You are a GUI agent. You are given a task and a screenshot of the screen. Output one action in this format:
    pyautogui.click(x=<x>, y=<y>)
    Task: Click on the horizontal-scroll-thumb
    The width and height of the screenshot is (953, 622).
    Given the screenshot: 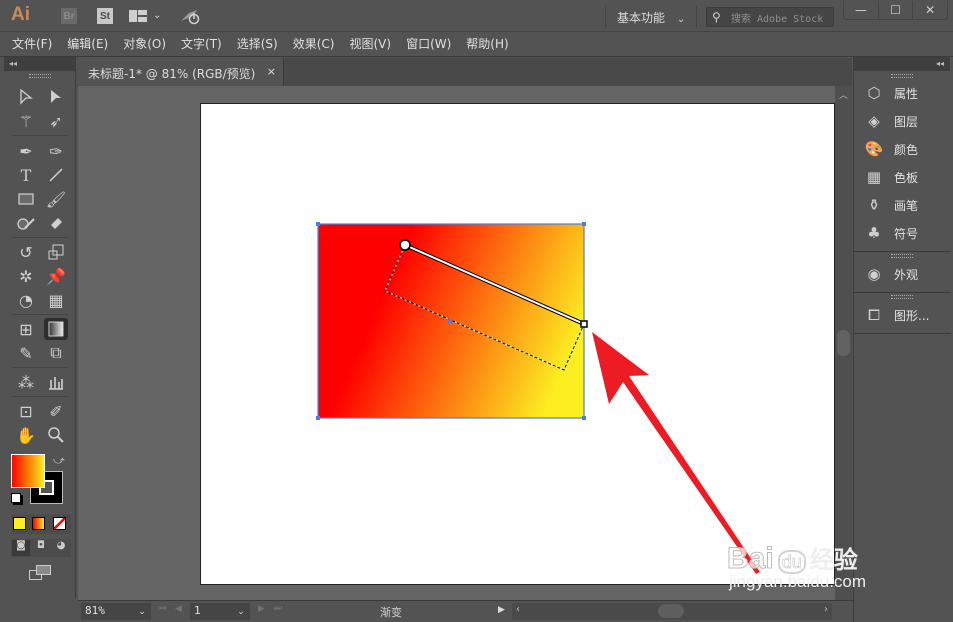 What is the action you would take?
    pyautogui.click(x=671, y=611)
    